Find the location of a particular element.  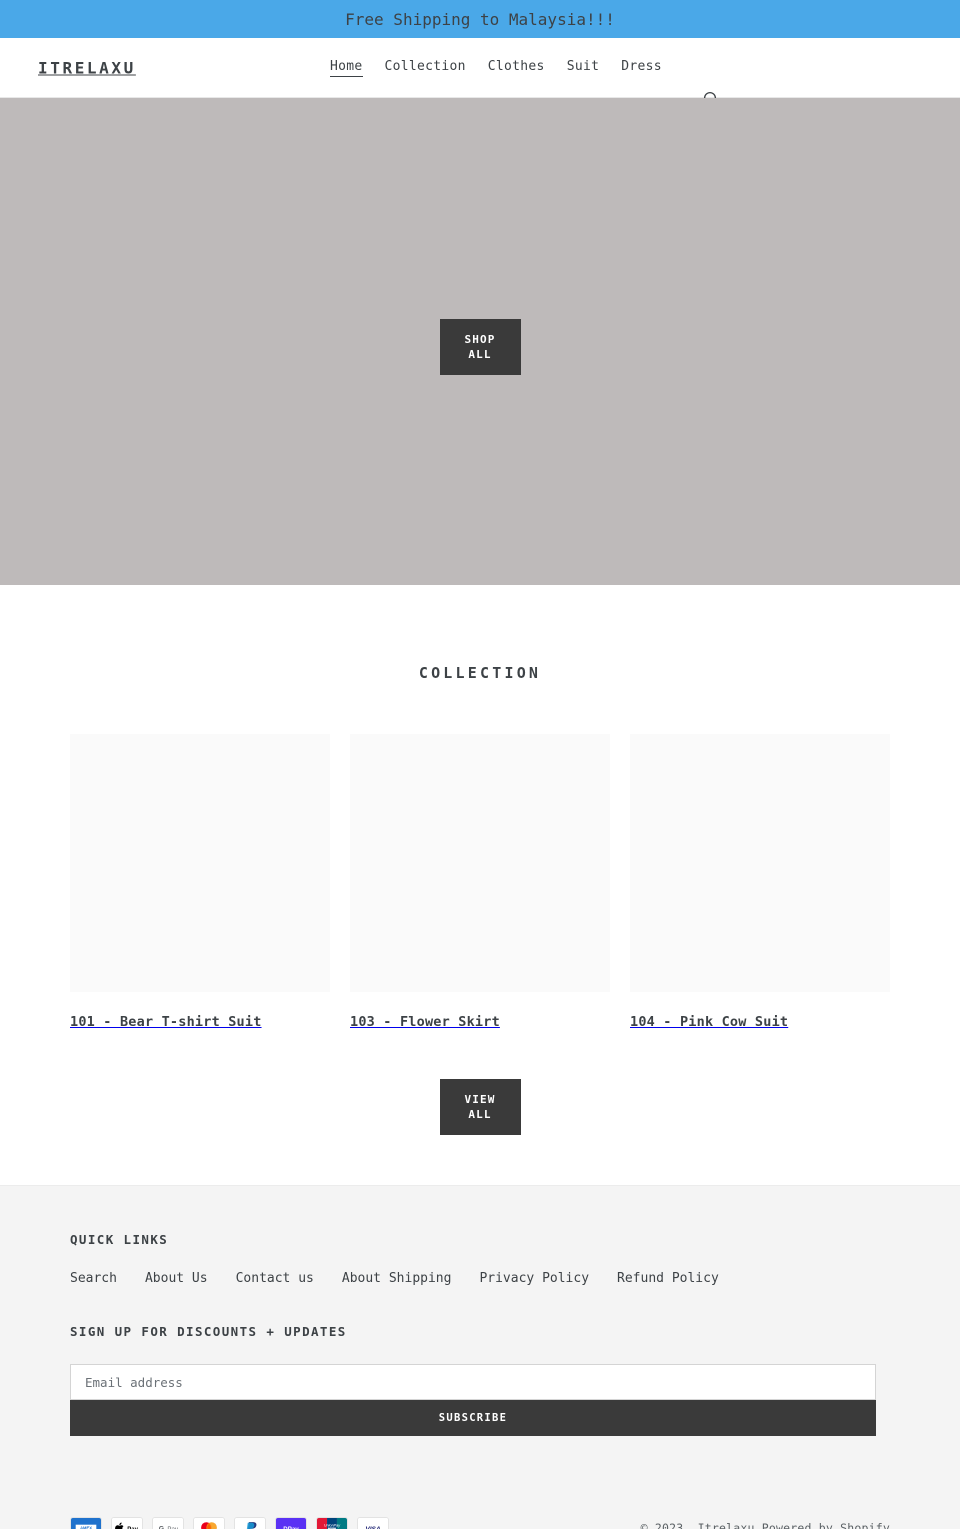

shop-all-line1: SHOP is located at coordinates (480, 339).